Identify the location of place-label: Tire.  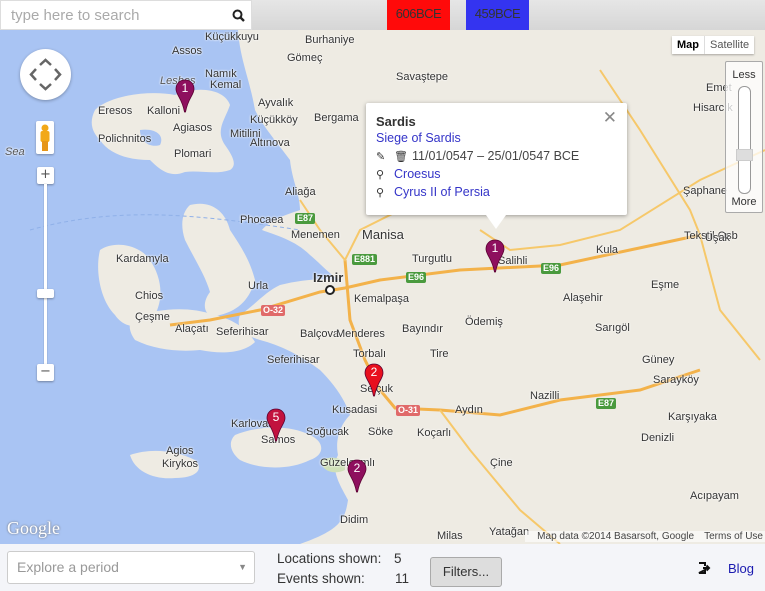
(439, 354).